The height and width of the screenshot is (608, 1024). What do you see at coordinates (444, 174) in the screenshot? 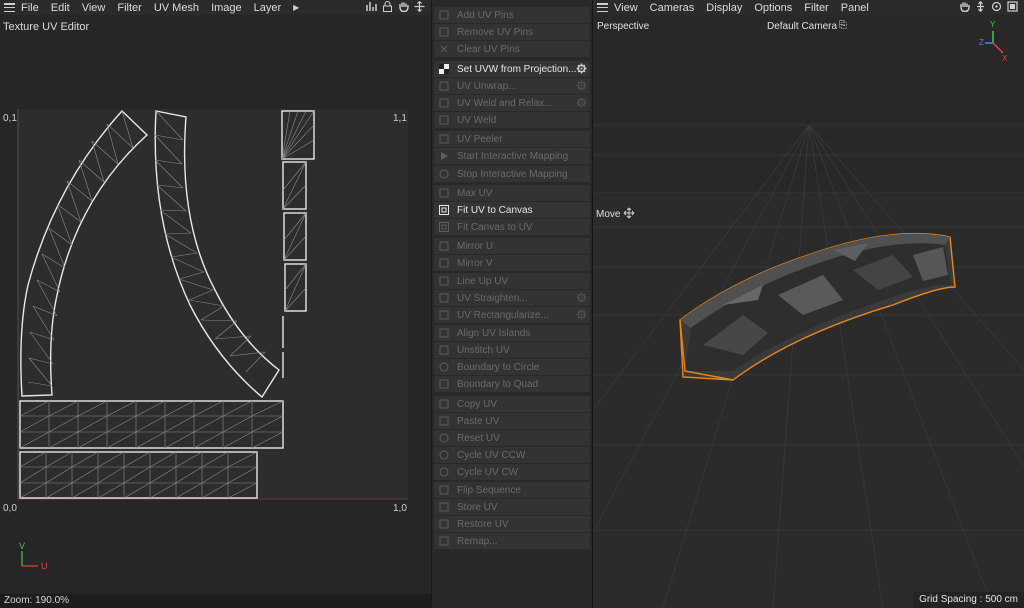
I see `stop-icon` at bounding box center [444, 174].